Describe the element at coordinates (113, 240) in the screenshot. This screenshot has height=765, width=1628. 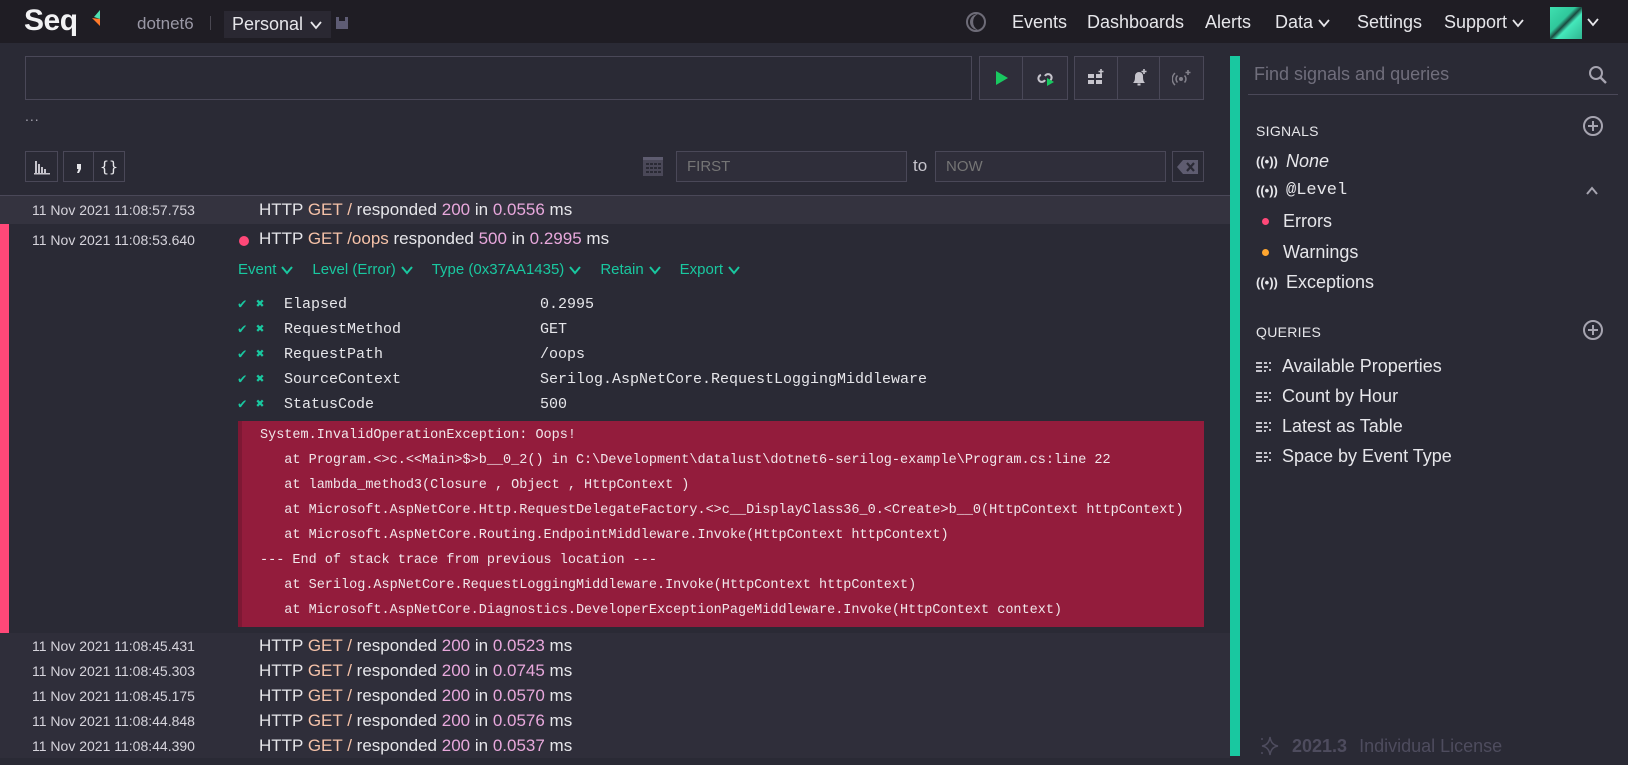
I see `event-timestamp: 11 Nov 2021 11:08:53.640` at that location.